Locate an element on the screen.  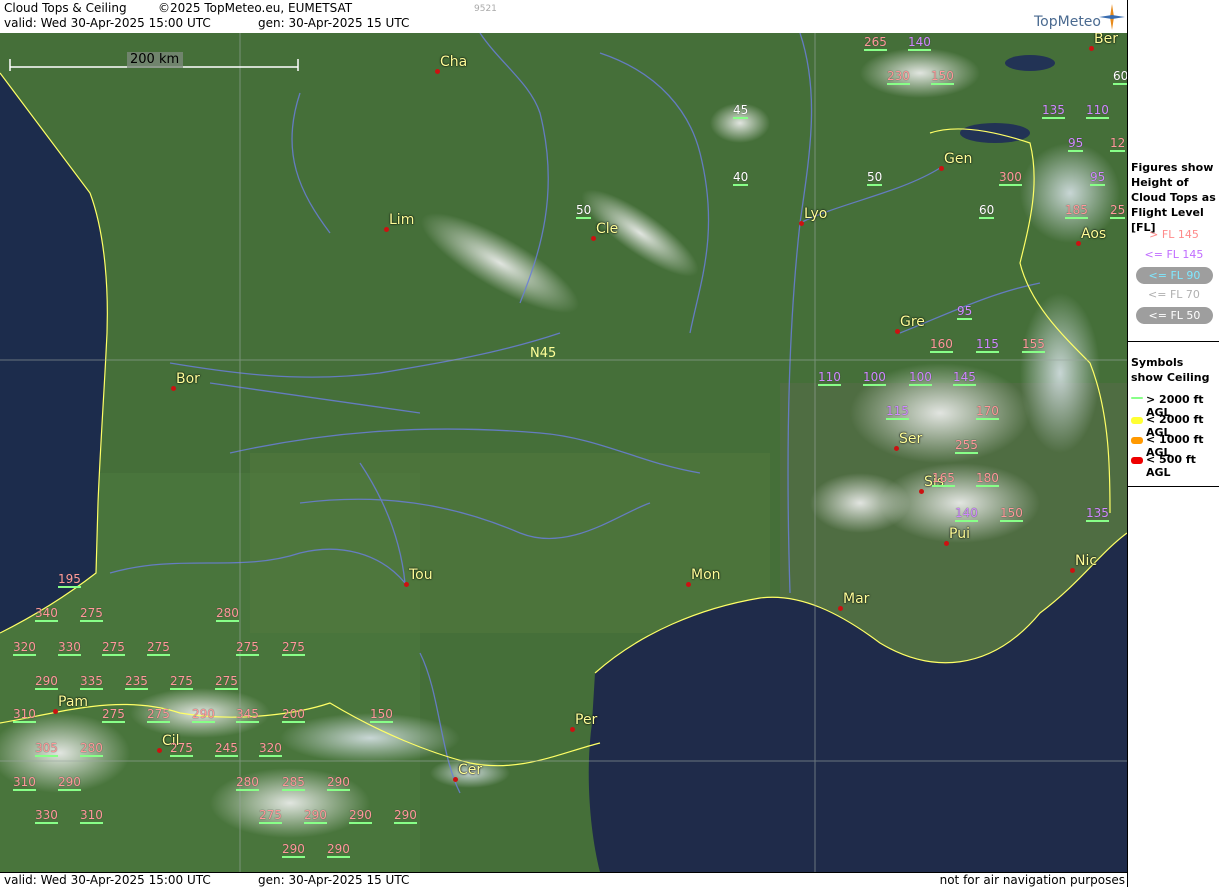
cloud-top-value: 45 is located at coordinates (741, 111).